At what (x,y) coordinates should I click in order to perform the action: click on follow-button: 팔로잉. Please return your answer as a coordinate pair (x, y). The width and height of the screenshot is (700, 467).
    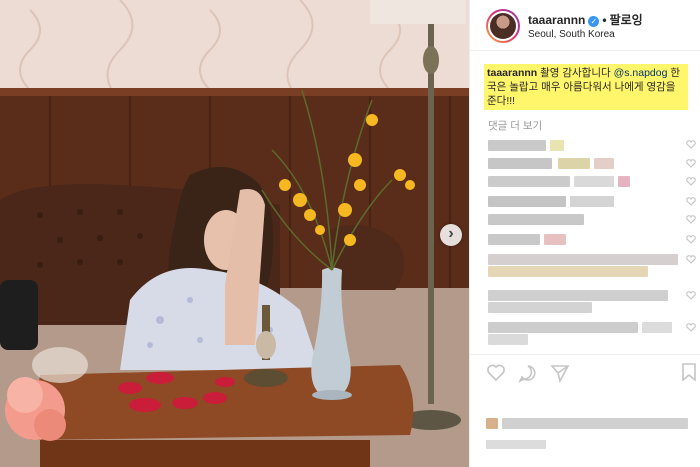
    Looking at the image, I should click on (626, 20).